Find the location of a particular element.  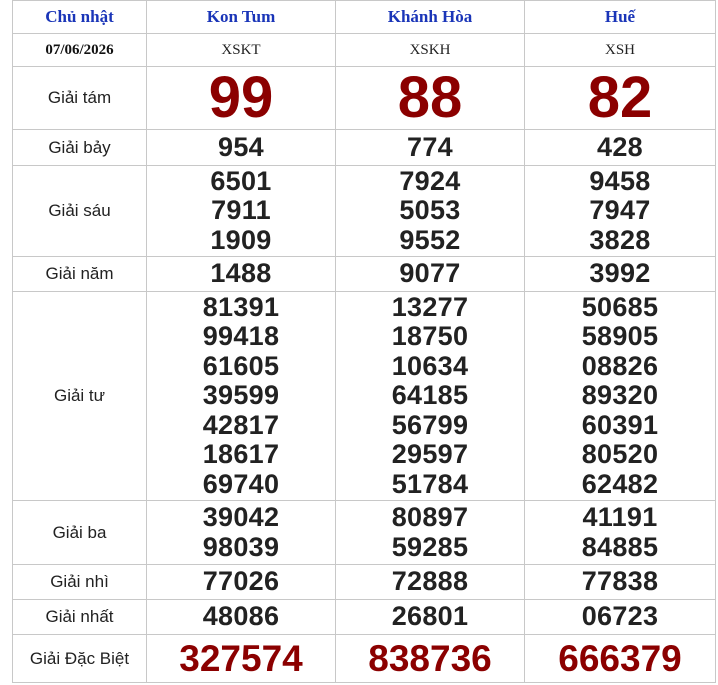

prize-cell-khanh-hoa: 7924 5053 9552 is located at coordinates (430, 211).